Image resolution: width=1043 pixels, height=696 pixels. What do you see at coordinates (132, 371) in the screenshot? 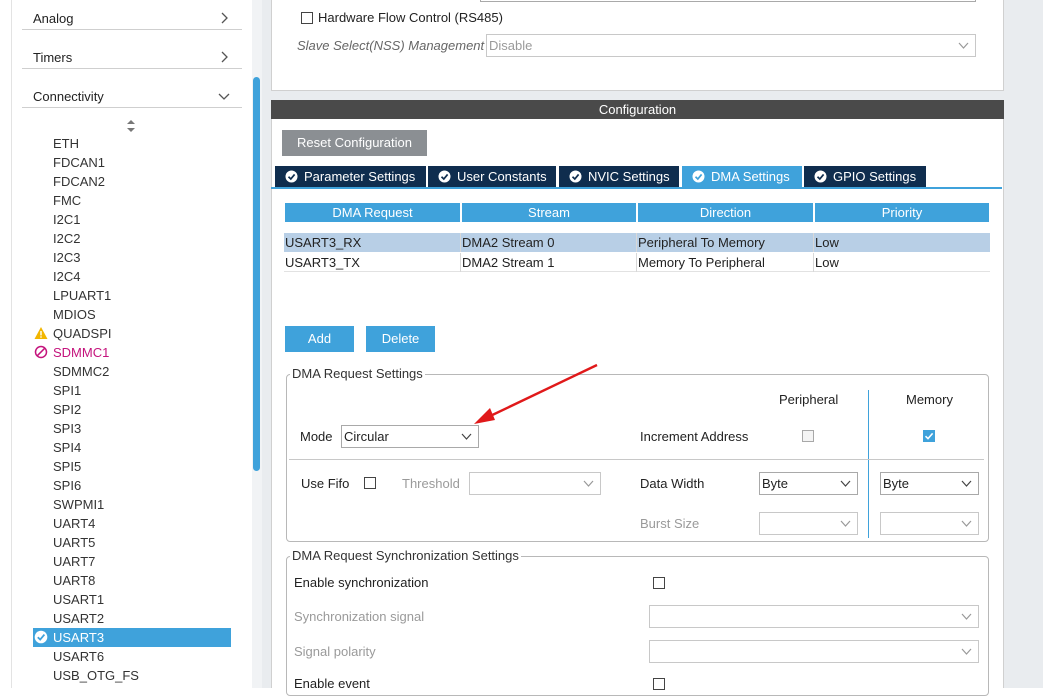
I see `peripheral-item-sdmmc2: SDMMC2` at bounding box center [132, 371].